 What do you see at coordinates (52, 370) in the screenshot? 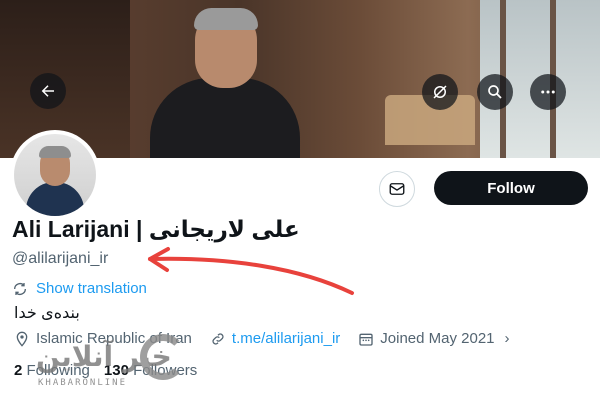
I see `following-count: 2 Following` at bounding box center [52, 370].